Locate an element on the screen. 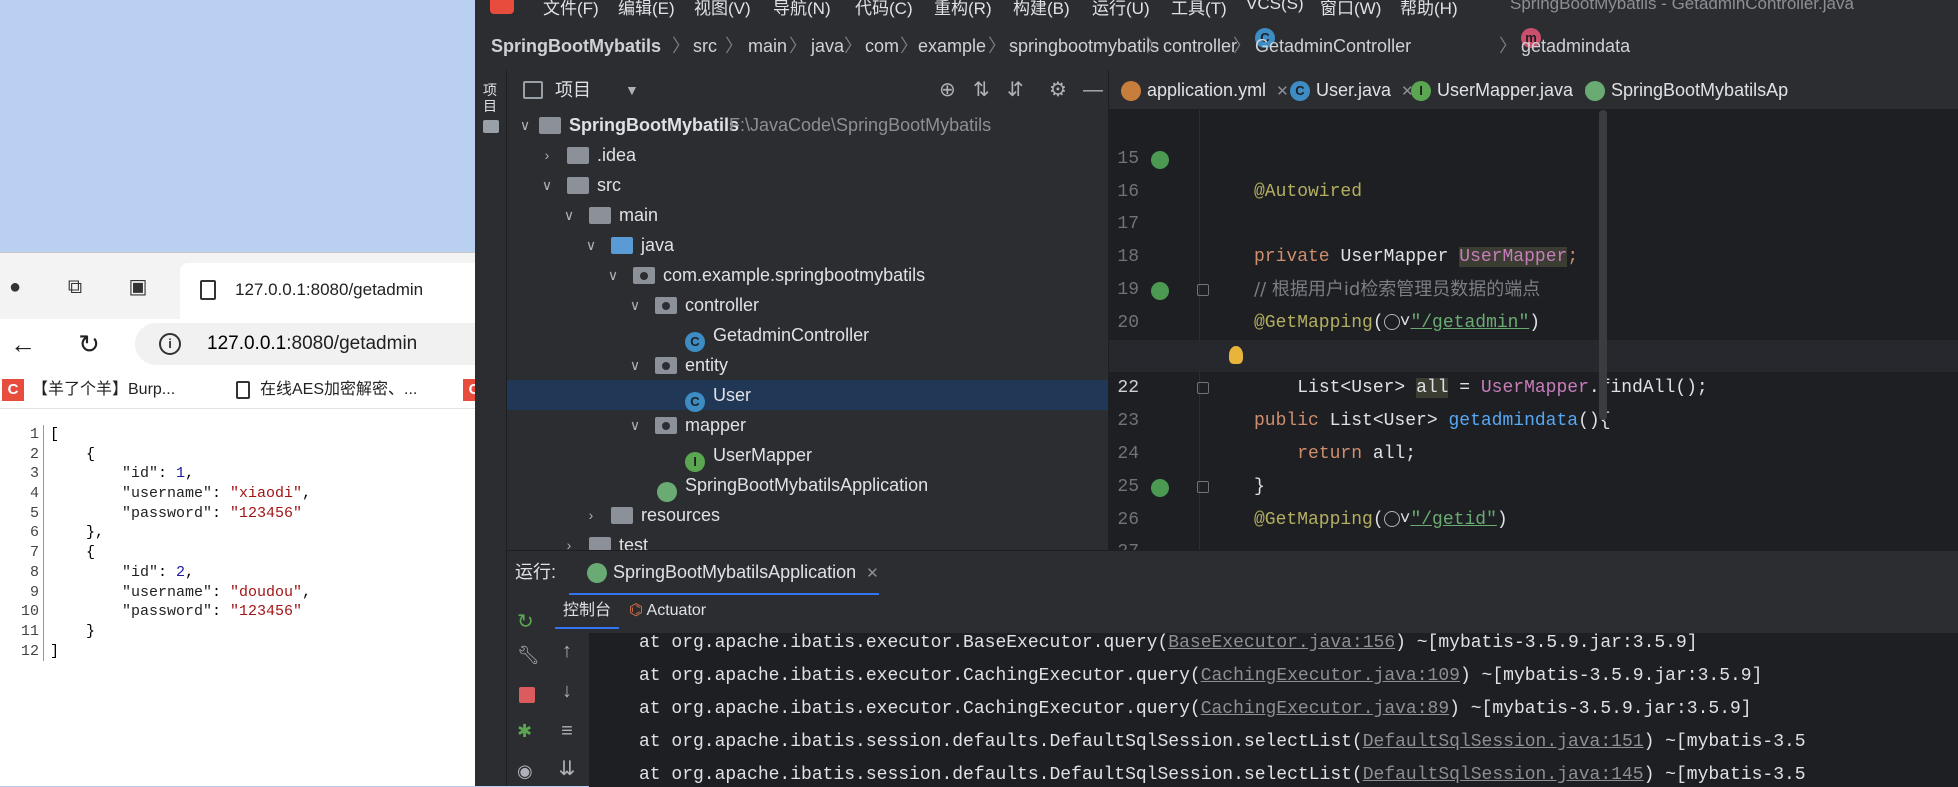 The image size is (1958, 787). tree-item-src: ∨ src is located at coordinates (807, 185).